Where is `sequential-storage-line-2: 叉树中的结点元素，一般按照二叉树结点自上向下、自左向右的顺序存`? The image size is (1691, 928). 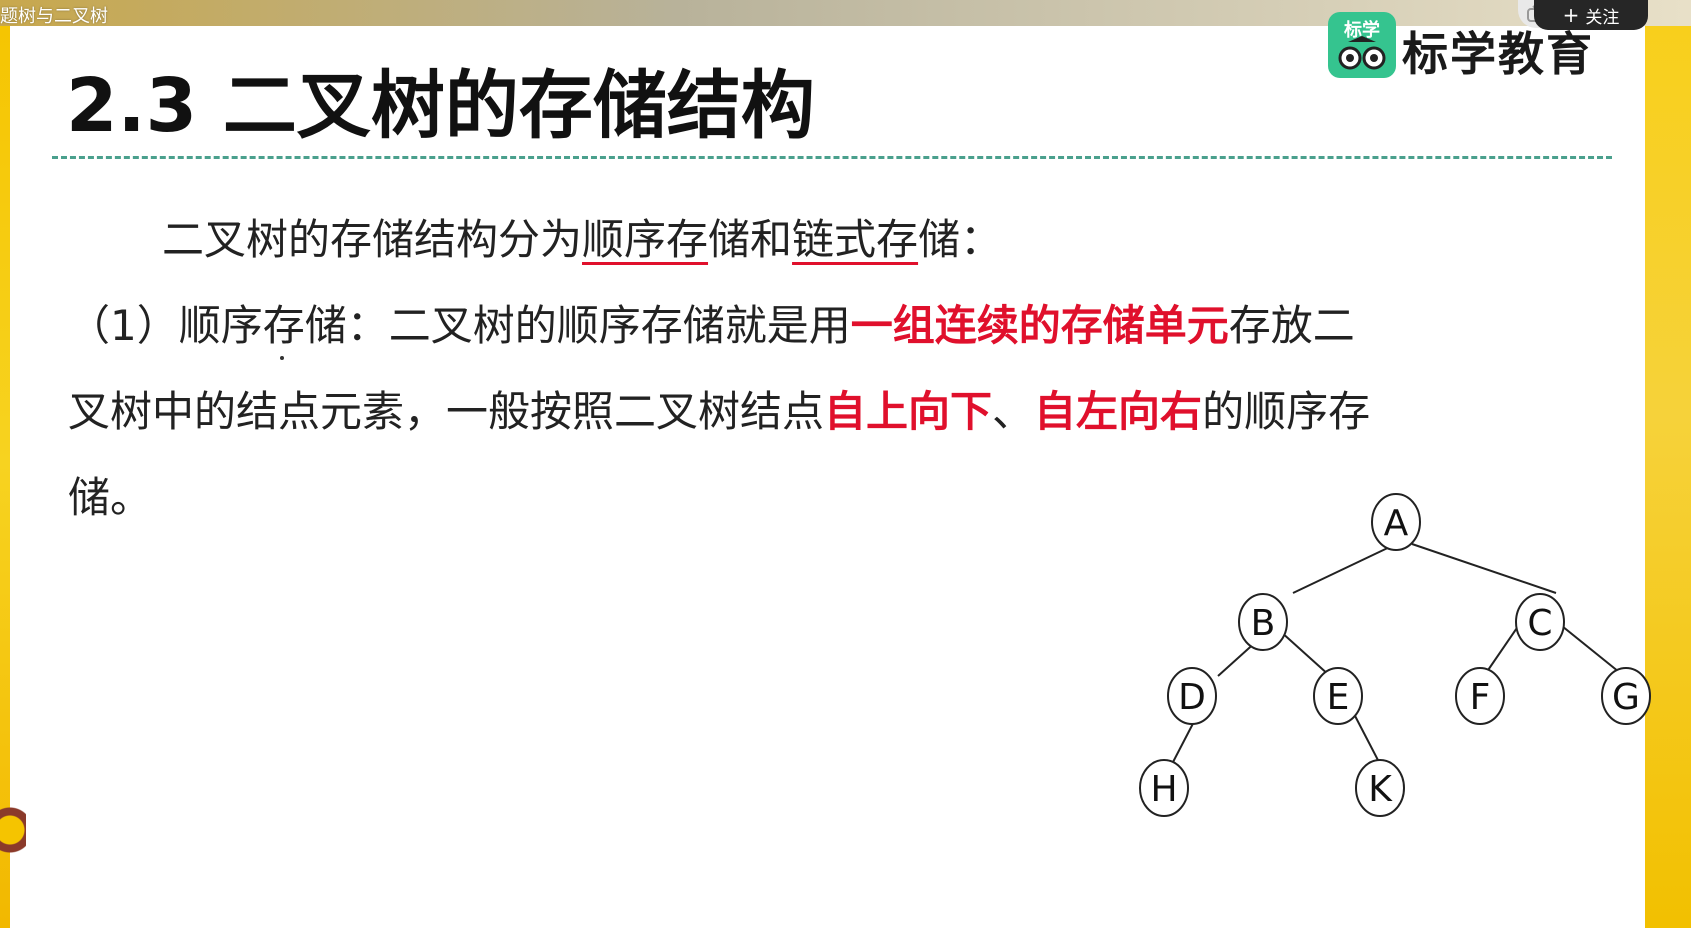 sequential-storage-line-2: 叉树中的结点元素，一般按照二叉树结点自上向下、自左向右的顺序存 is located at coordinates (719, 408).